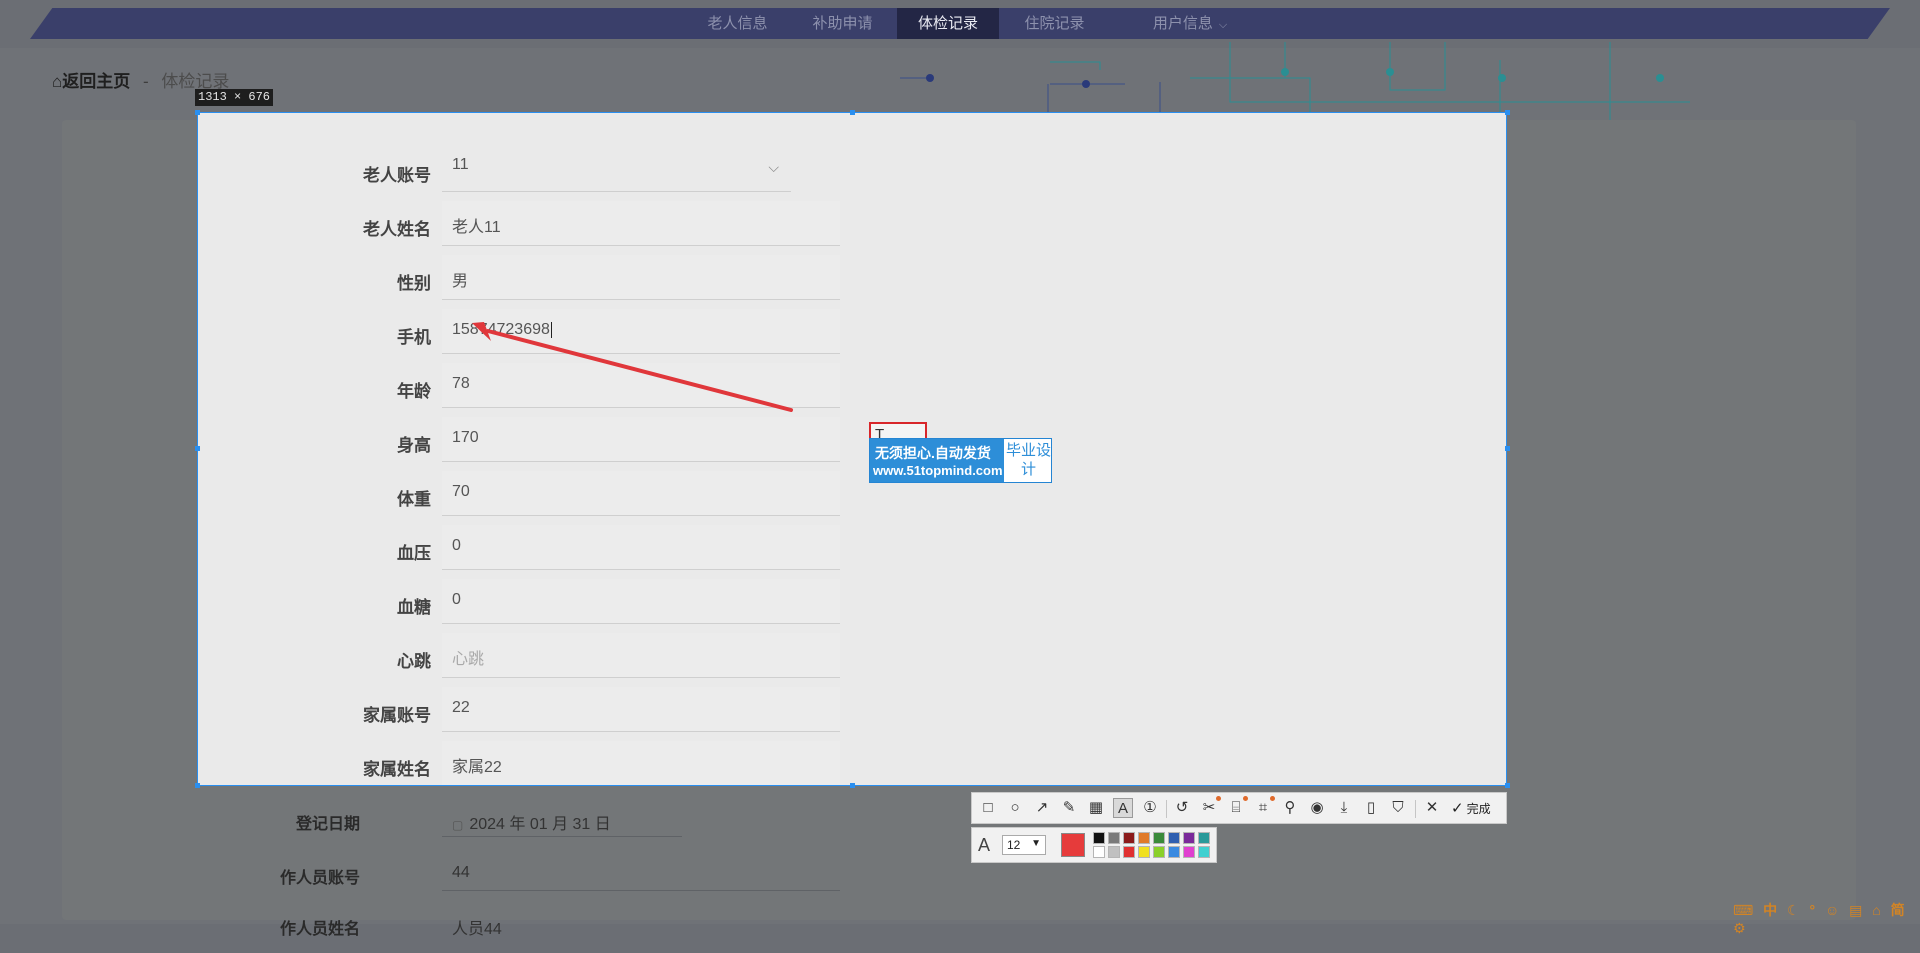 This screenshot has width=1920, height=953. I want to click on ad-line1: 无须担心.自动发货, so click(933, 453).